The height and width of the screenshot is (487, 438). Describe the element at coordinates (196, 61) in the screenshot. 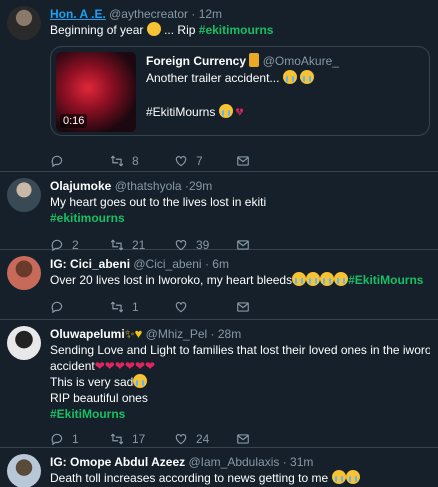

I see `quoted-author-name: Foreign Currency` at that location.